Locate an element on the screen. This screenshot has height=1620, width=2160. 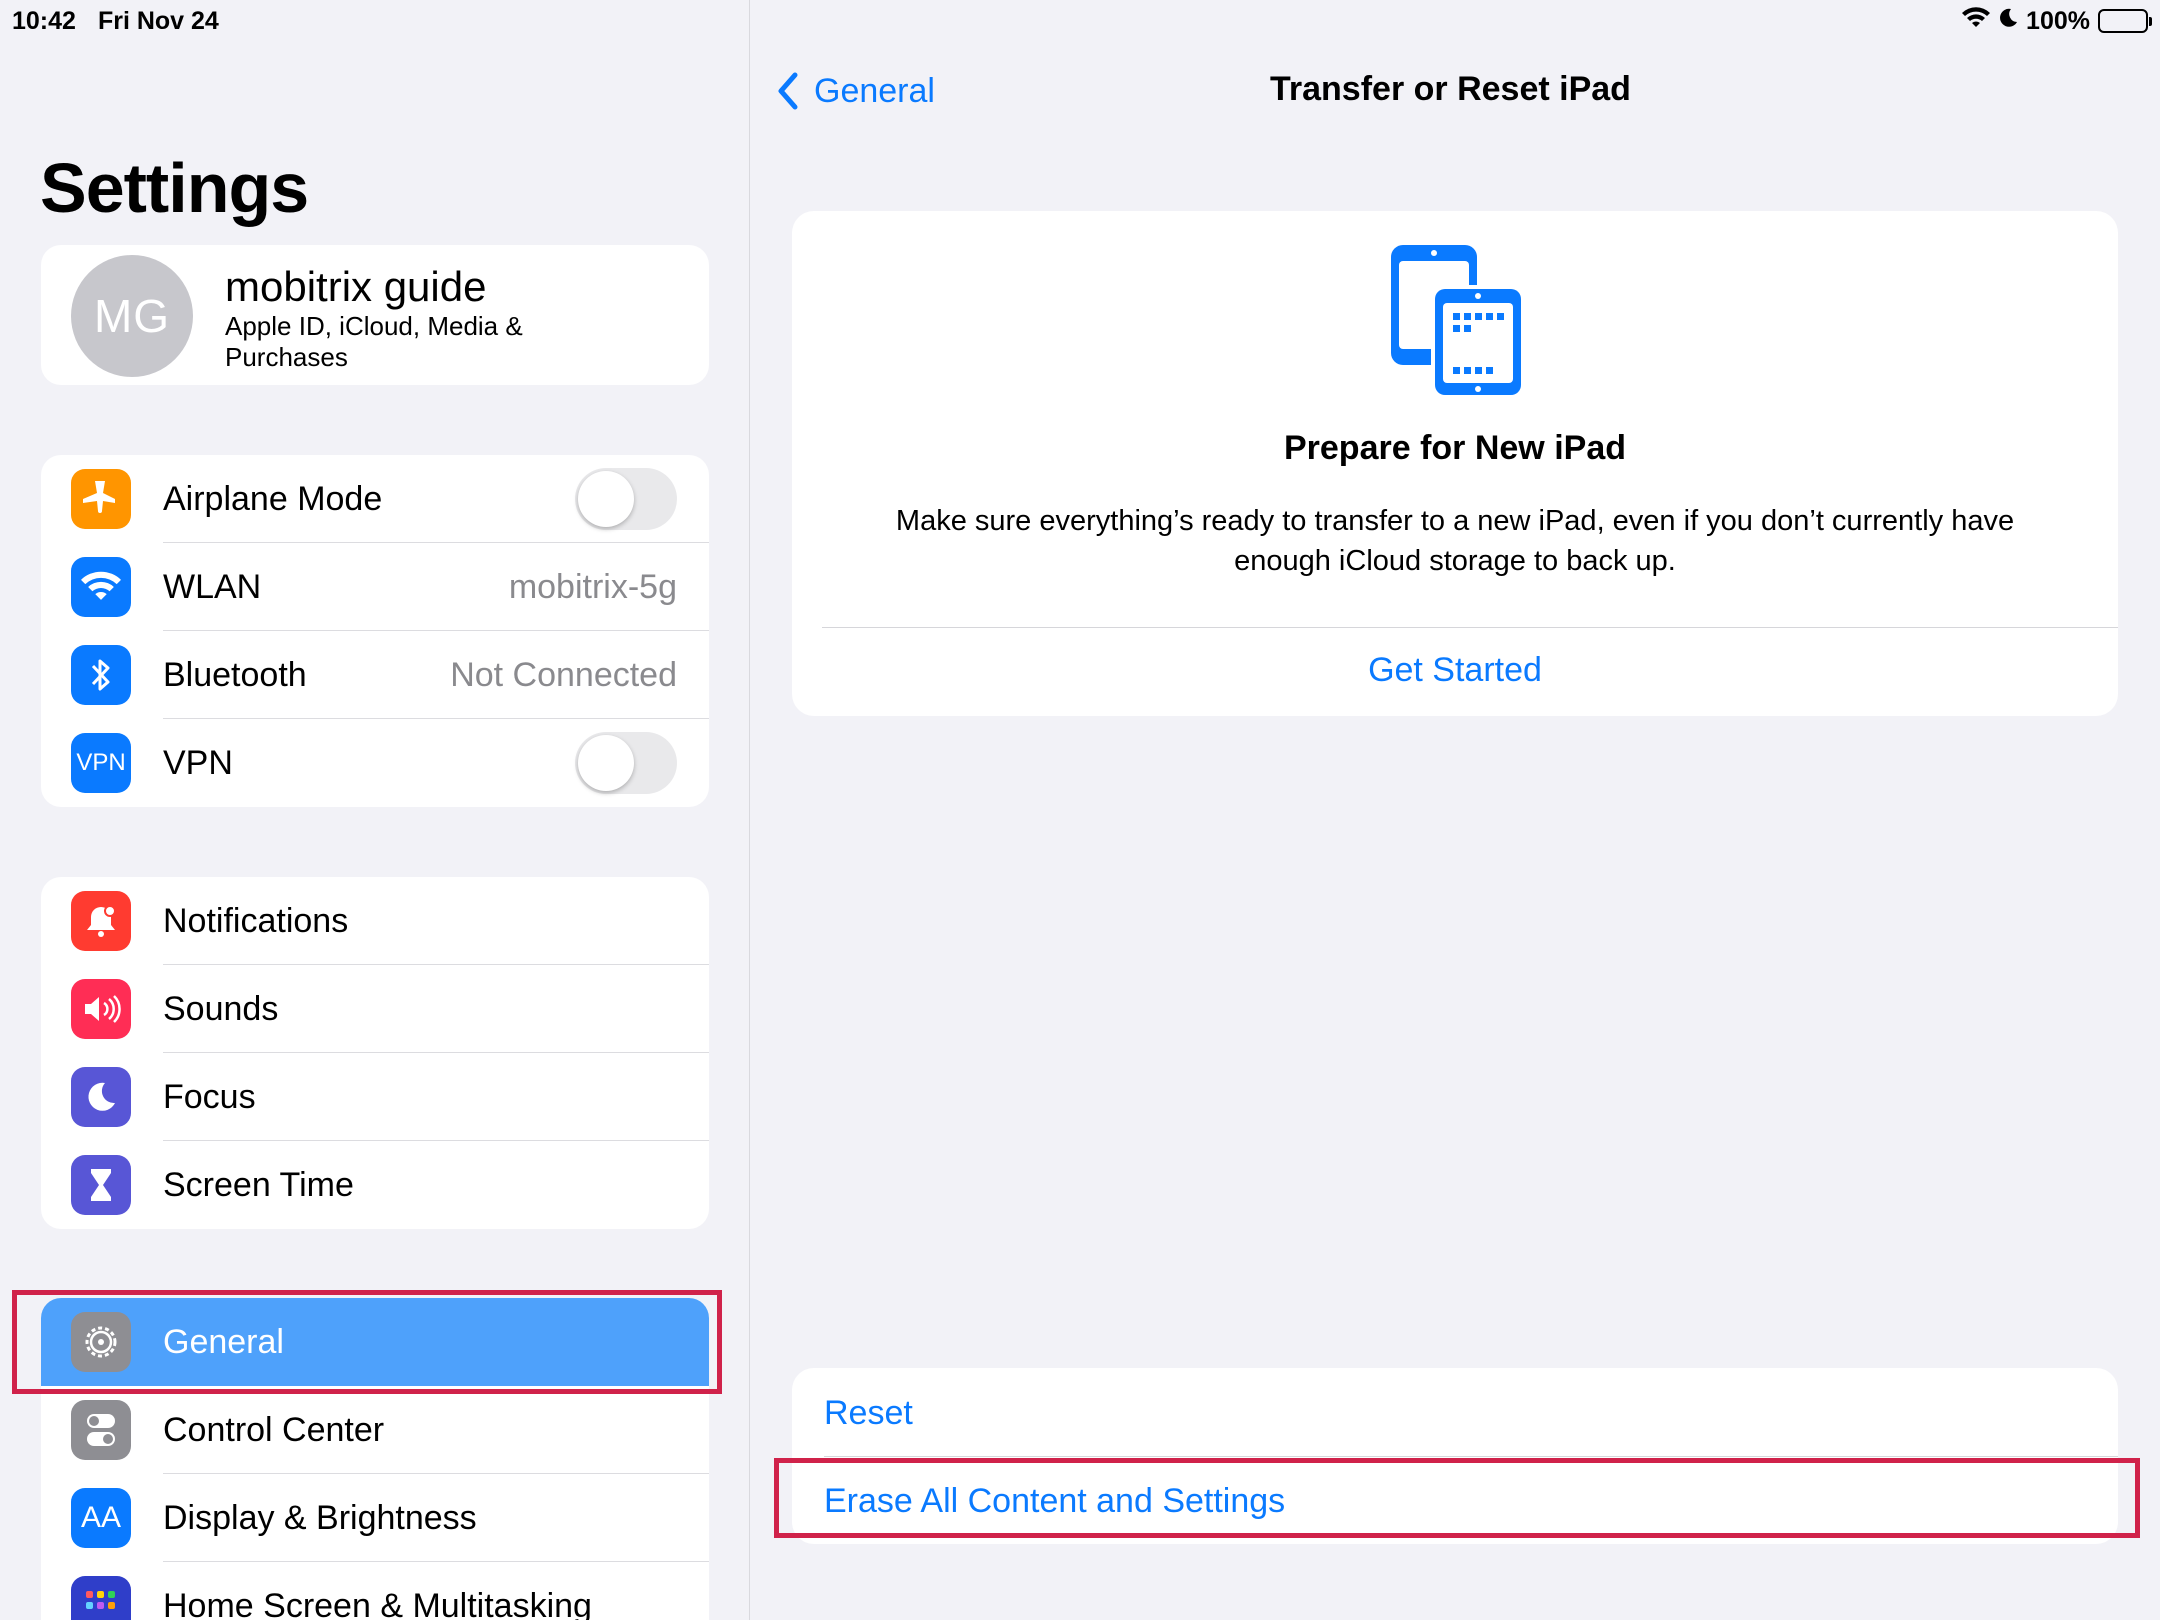
bell-icon is located at coordinates (101, 921).